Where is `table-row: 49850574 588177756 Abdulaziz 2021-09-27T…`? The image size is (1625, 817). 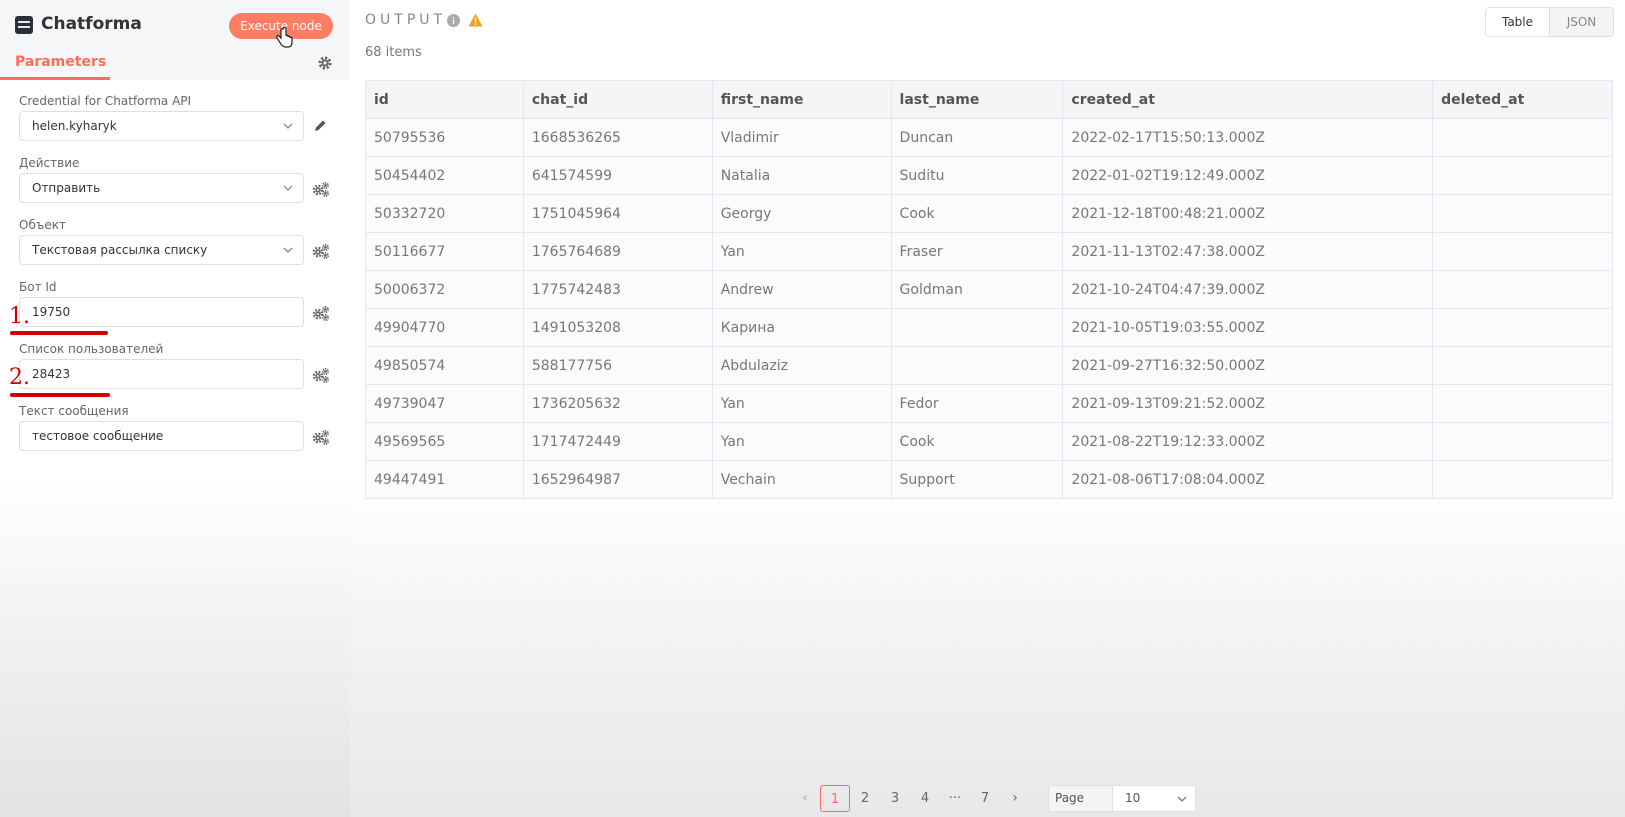
table-row: 49850574 588177756 Abdulaziz 2021-09-27T… is located at coordinates (989, 365).